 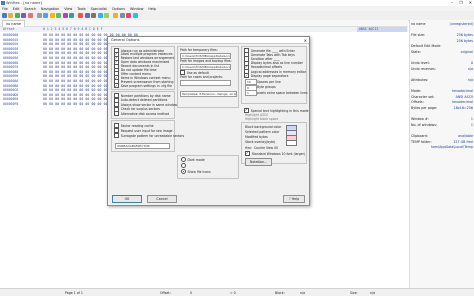 I want to click on ascii-header: ANSI ASCII, so click(x=369, y=29).